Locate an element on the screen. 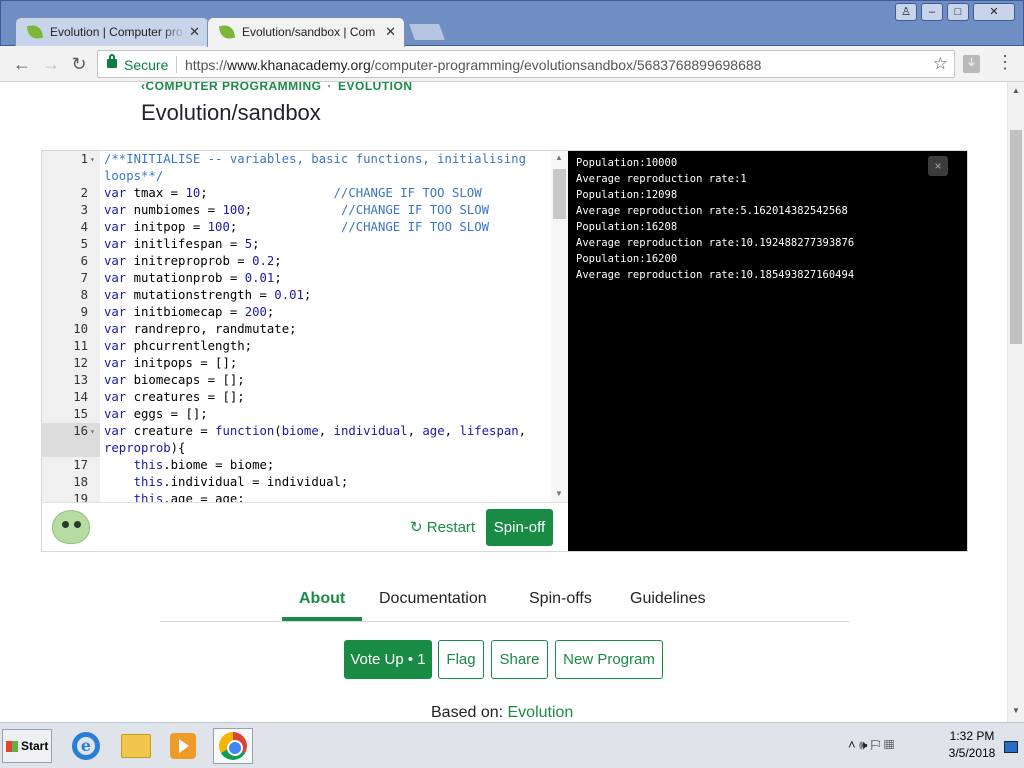 The image size is (1024, 768). code-text: var biomecaps = []; is located at coordinates (174, 380).